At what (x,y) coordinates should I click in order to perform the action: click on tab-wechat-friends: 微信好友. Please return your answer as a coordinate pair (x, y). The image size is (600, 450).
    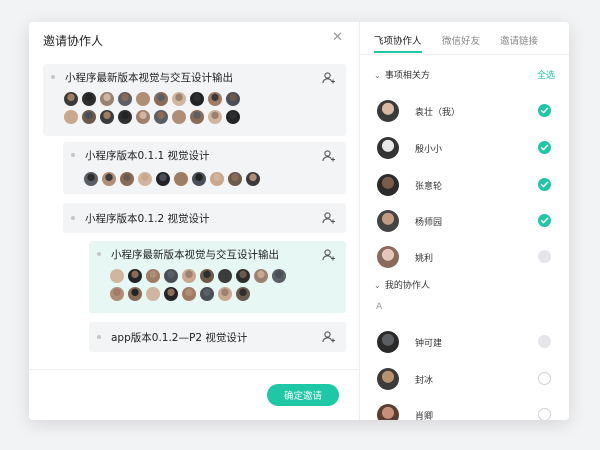
    Looking at the image, I should click on (461, 40).